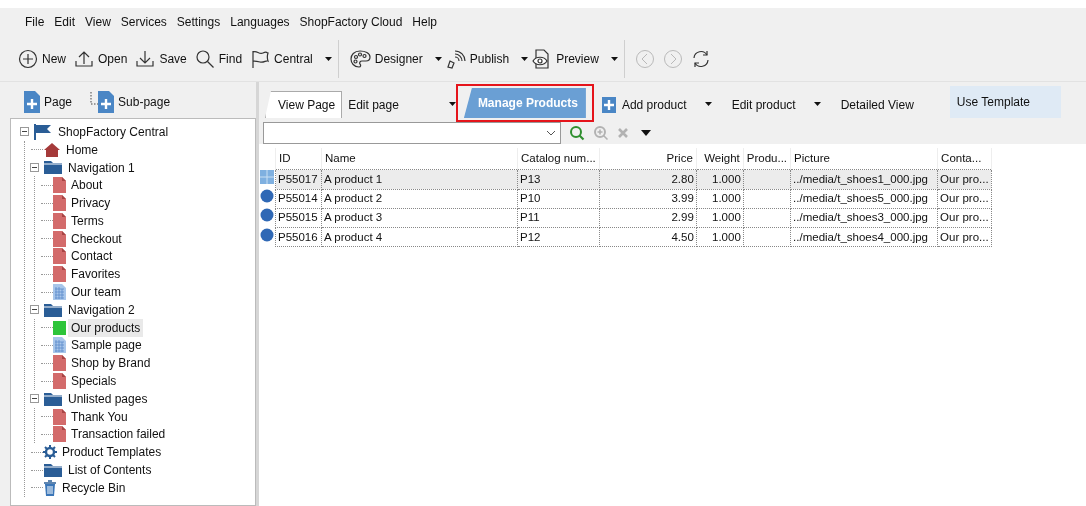 Image resolution: width=1086 pixels, height=506 pixels. I want to click on table-cell: 4.50, so click(648, 237).